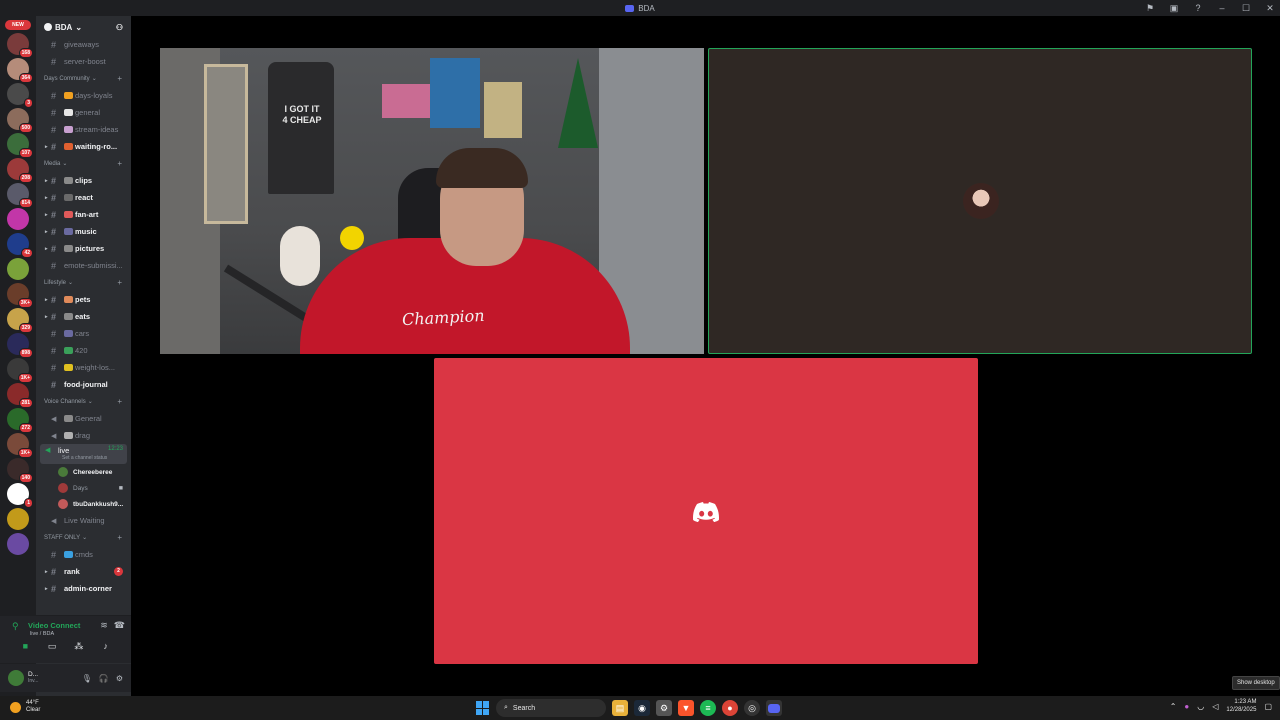  I want to click on category-header: Voice Channels ⌄ +, so click(83, 401).